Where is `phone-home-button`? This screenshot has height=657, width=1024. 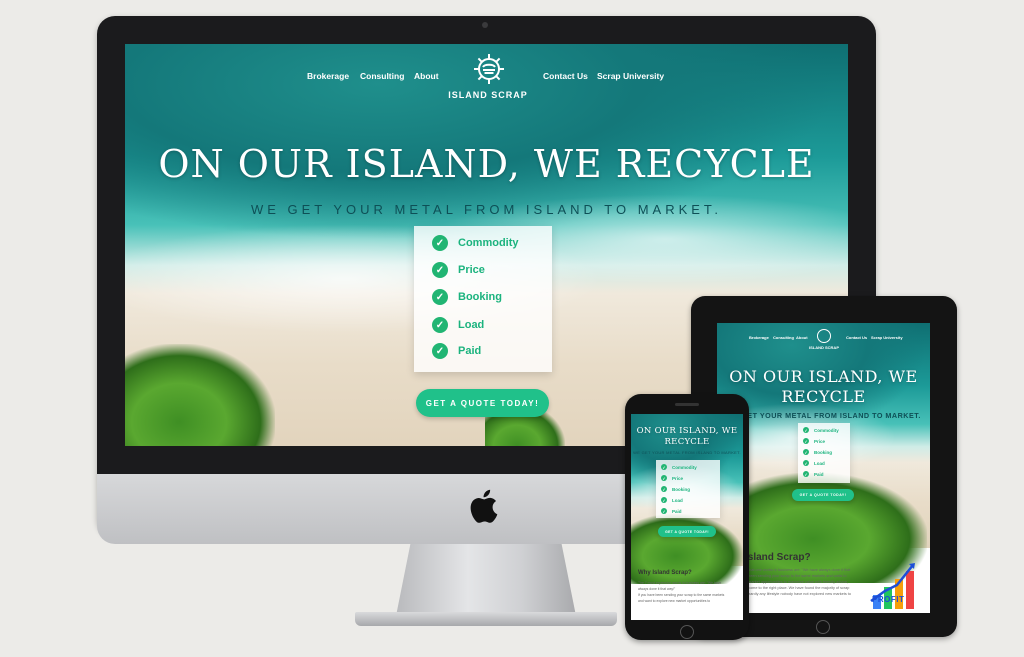 phone-home-button is located at coordinates (687, 632).